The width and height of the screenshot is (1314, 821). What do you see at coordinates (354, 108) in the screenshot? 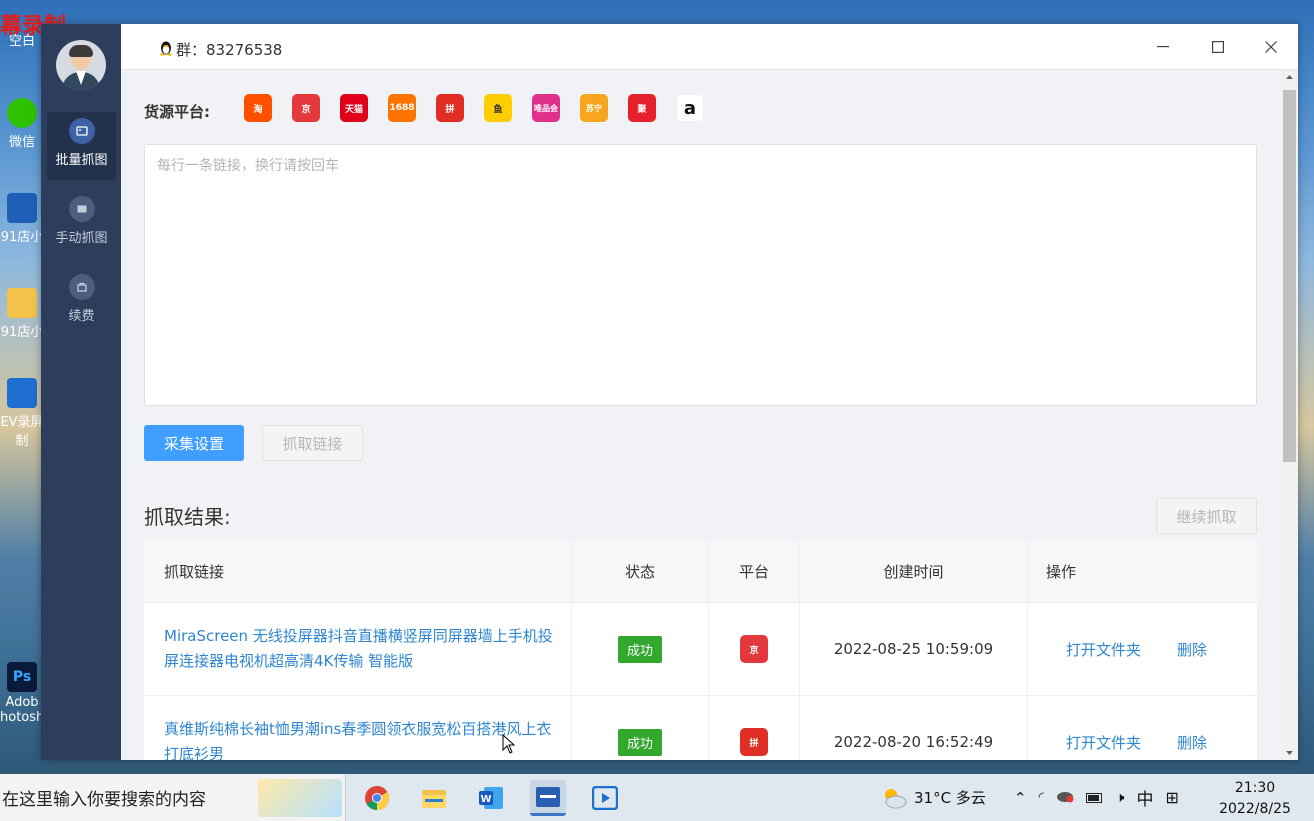
I see `platform-tmall-icon: 天猫` at bounding box center [354, 108].